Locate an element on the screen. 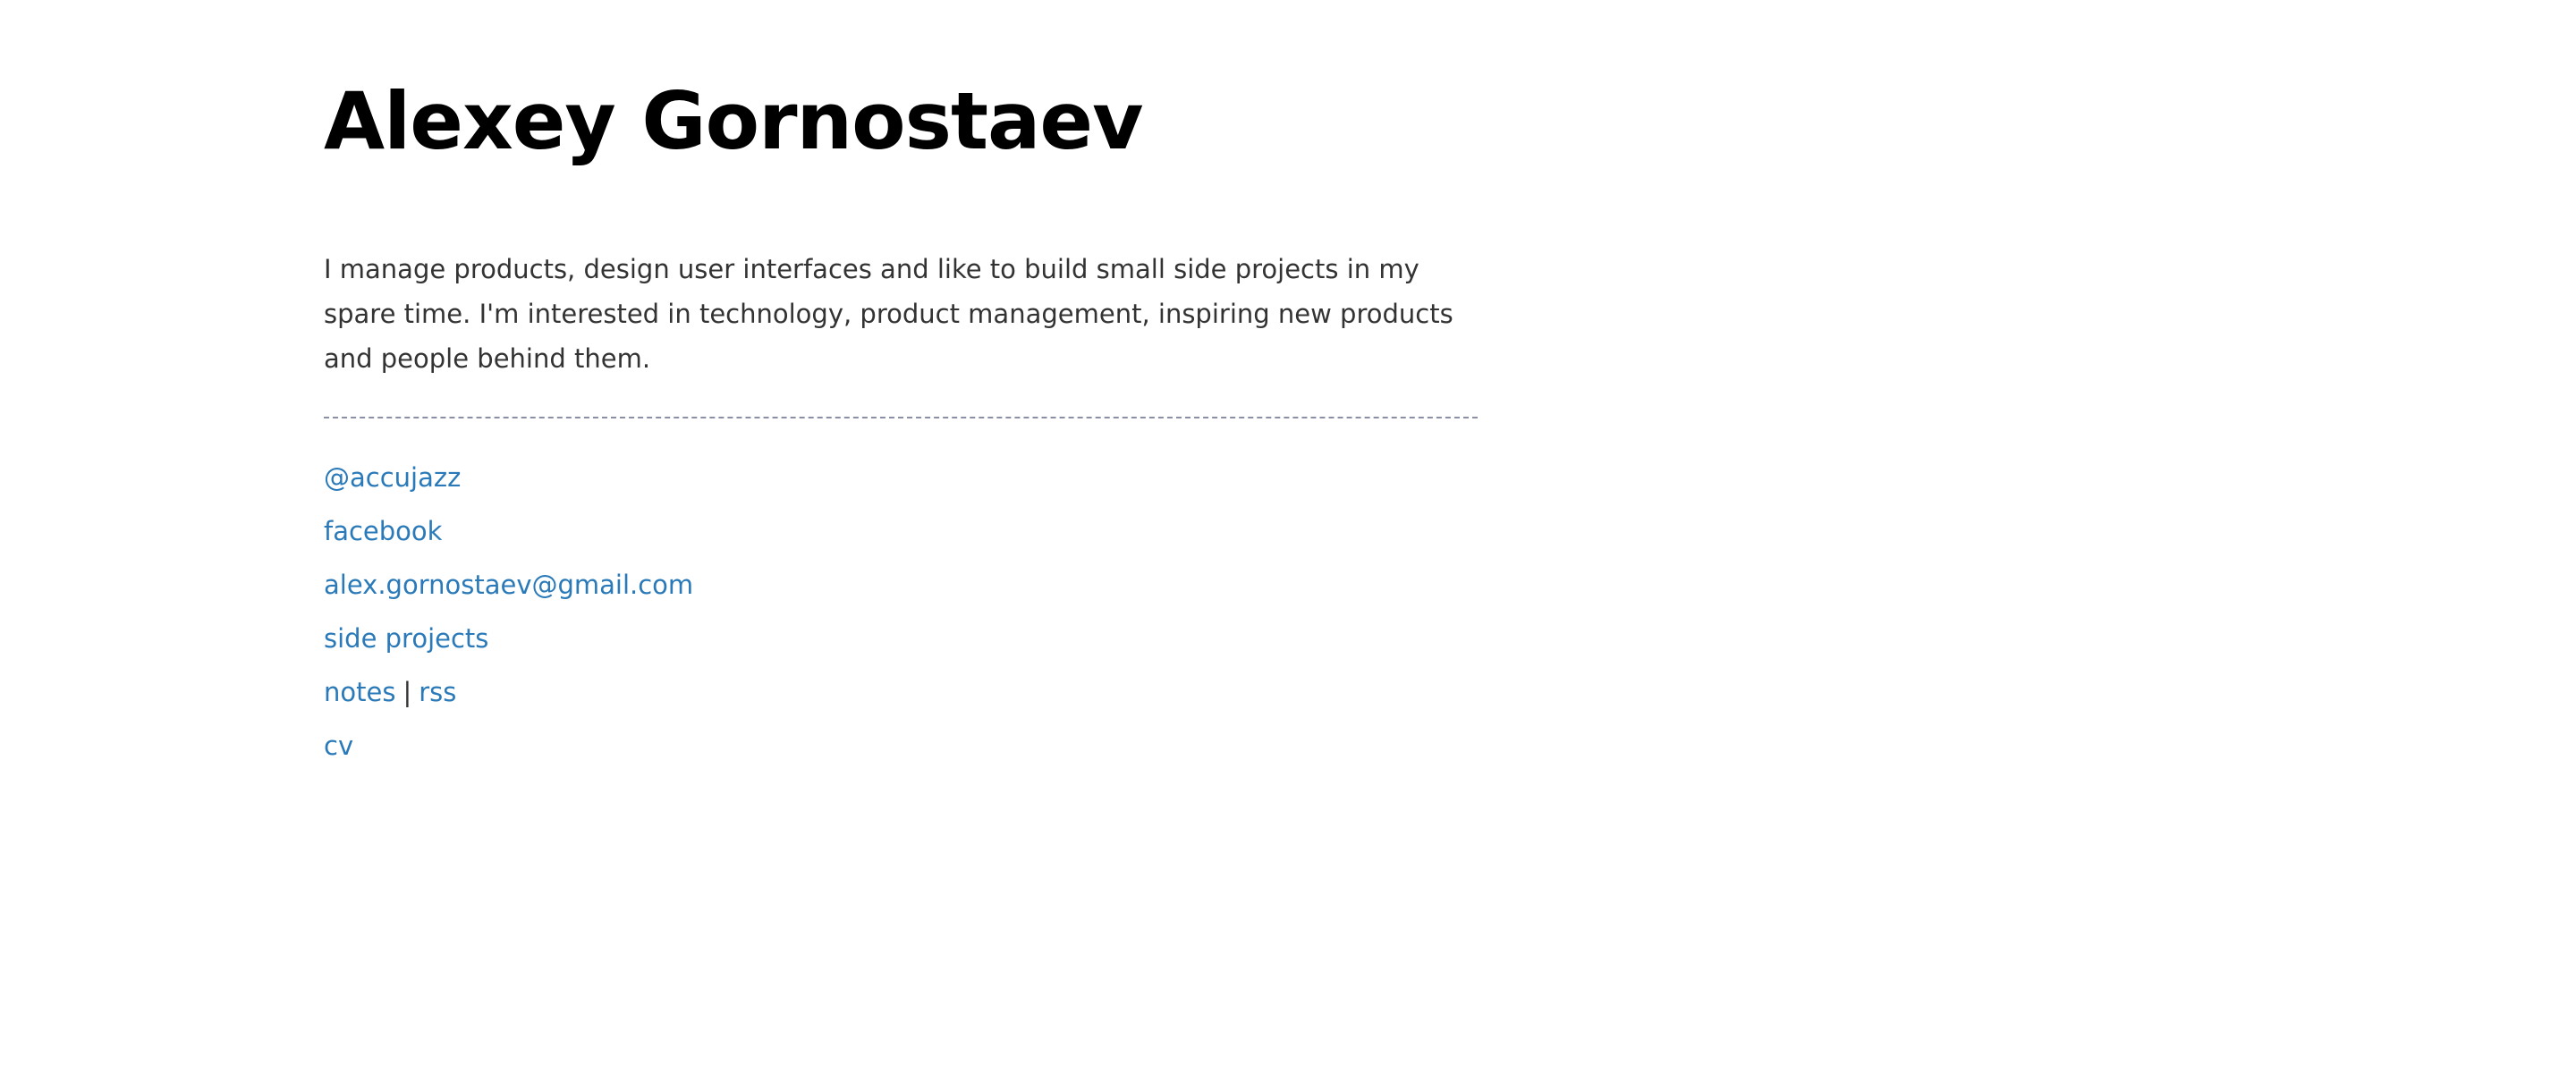  email-link: alex.gornostaev@gmail.com is located at coordinates (508, 585).